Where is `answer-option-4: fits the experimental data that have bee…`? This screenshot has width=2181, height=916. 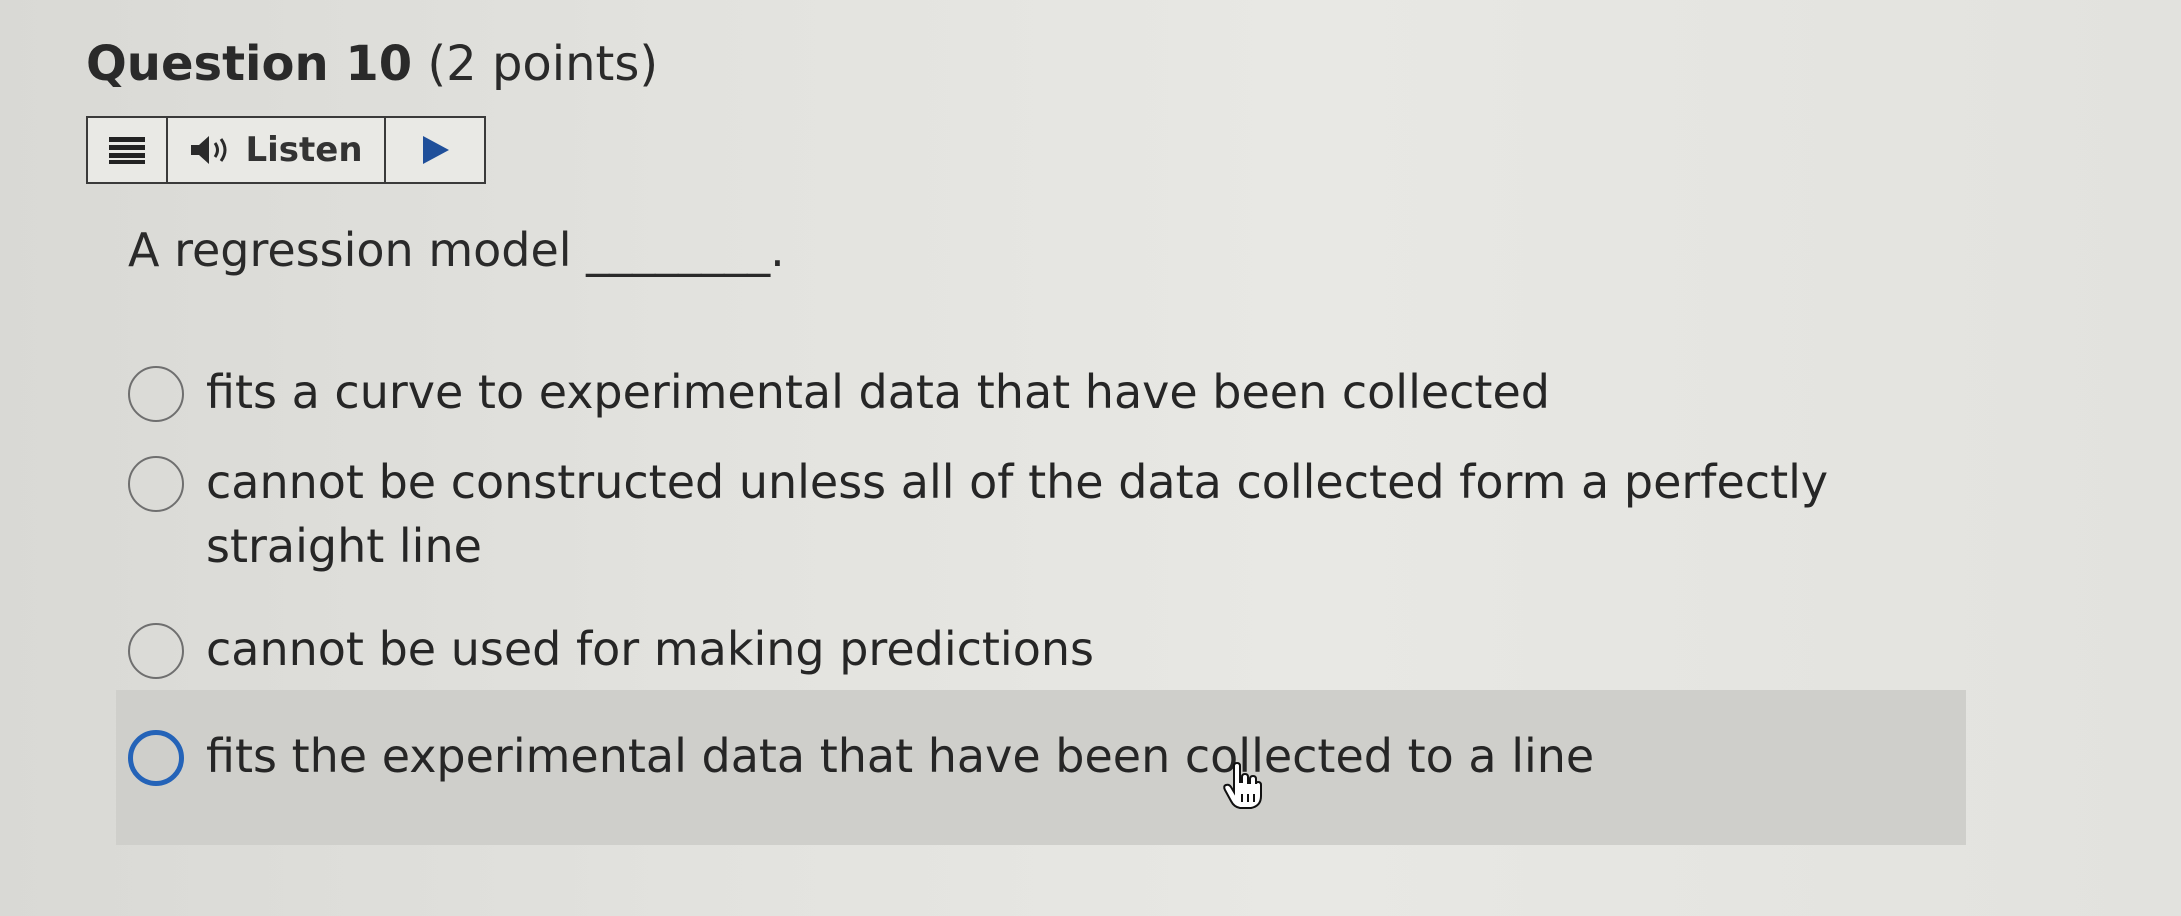 answer-option-4: fits the experimental data that have bee… is located at coordinates (861, 756).